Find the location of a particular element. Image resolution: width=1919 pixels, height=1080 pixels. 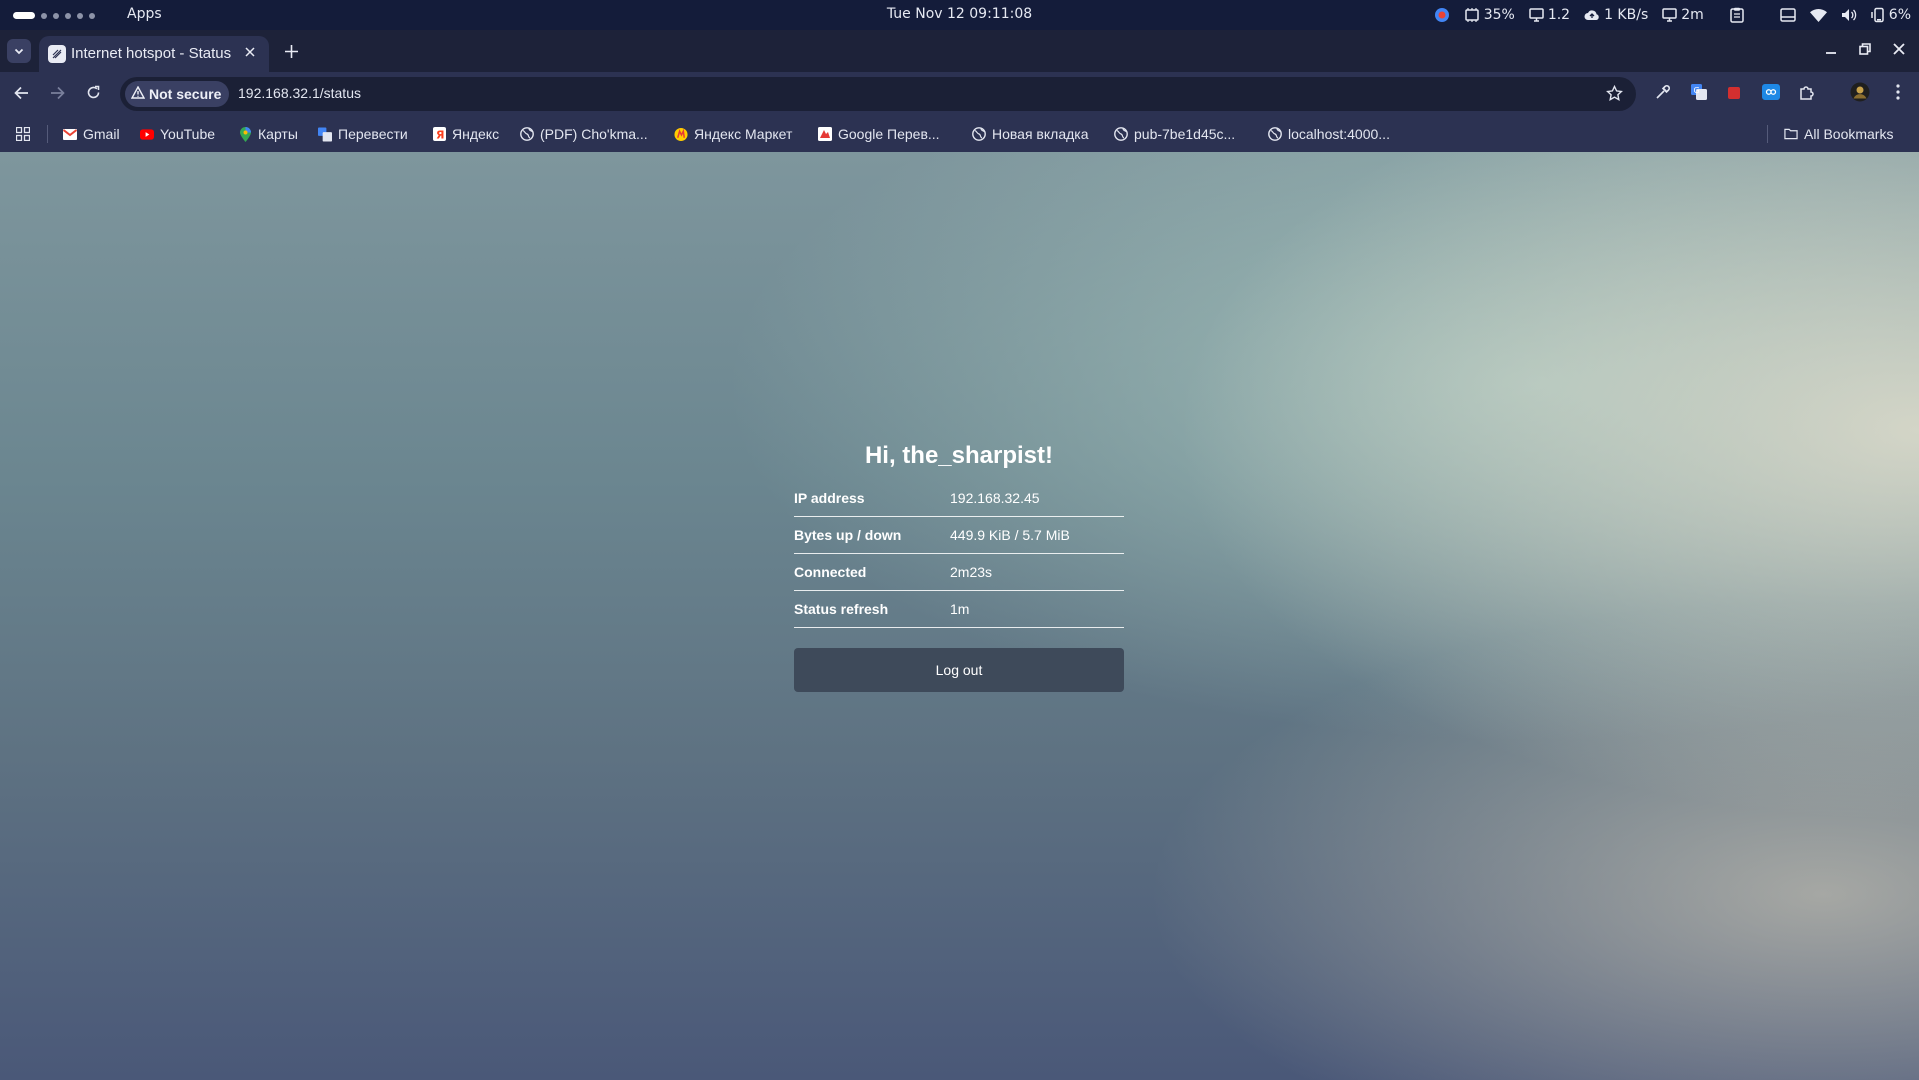

tab-active: Internet hotspot - Status is located at coordinates (154, 54).